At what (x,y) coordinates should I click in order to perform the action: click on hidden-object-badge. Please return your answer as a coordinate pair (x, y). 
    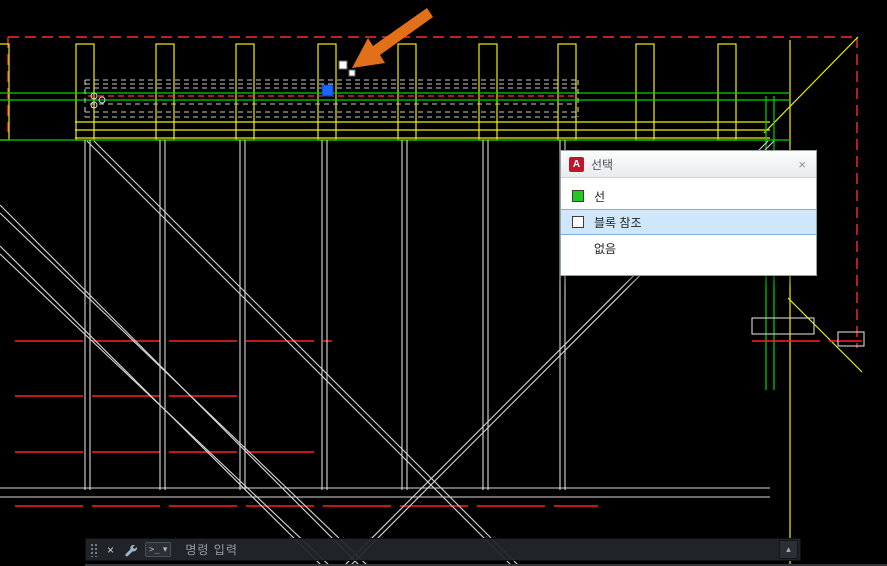
    Looking at the image, I should click on (347, 68).